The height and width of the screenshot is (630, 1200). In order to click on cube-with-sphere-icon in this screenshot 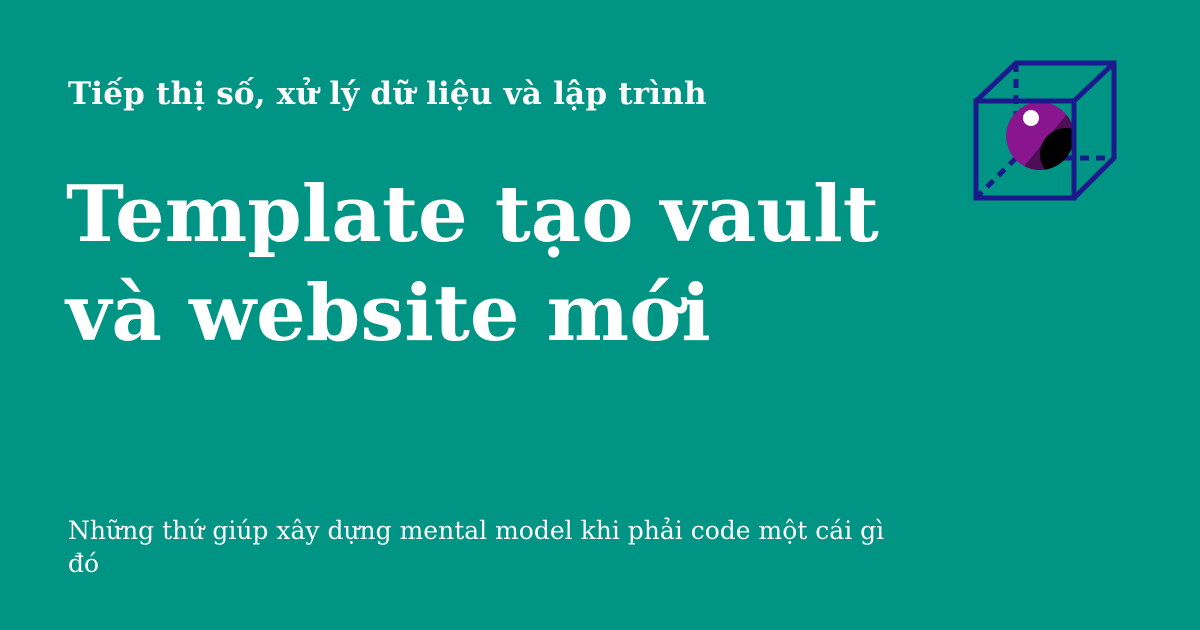, I will do `click(1045, 130)`.